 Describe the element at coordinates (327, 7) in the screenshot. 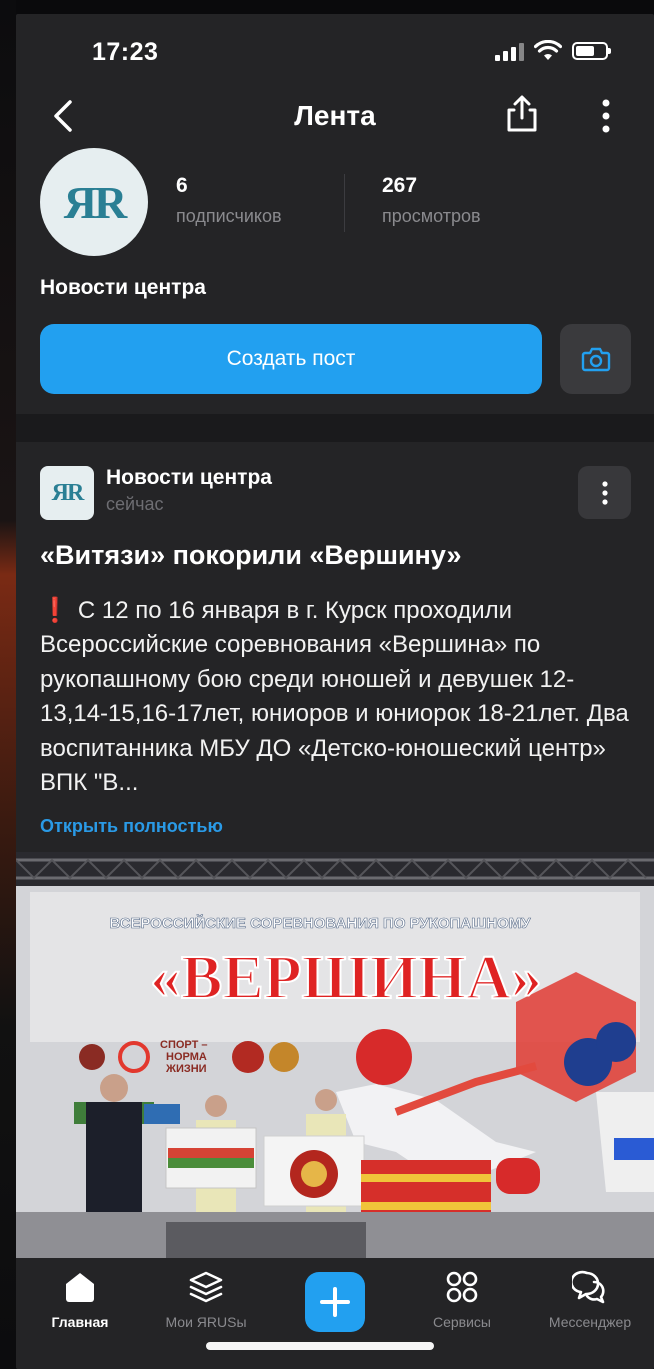

I see `screen-edge-top` at that location.